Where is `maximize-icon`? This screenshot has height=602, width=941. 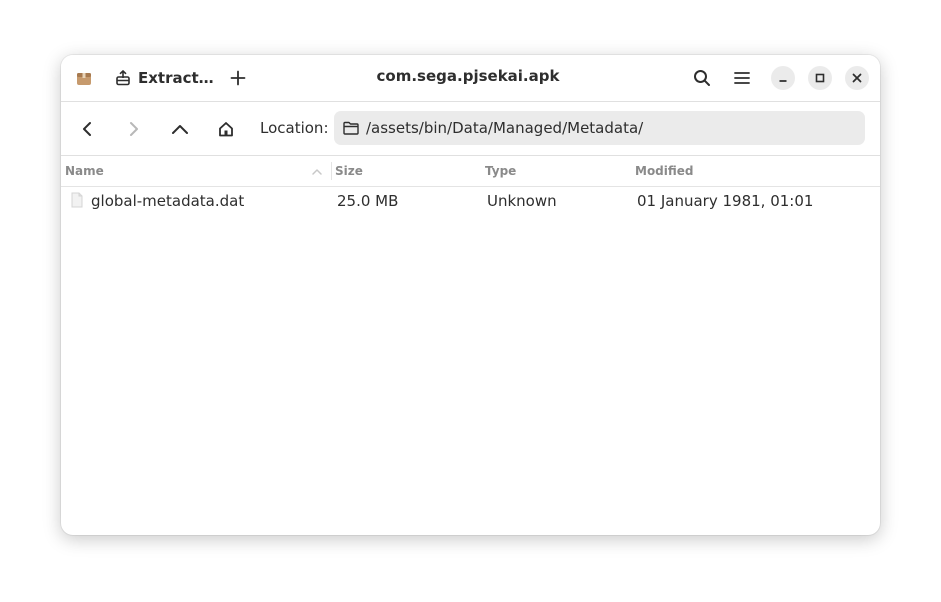 maximize-icon is located at coordinates (820, 78).